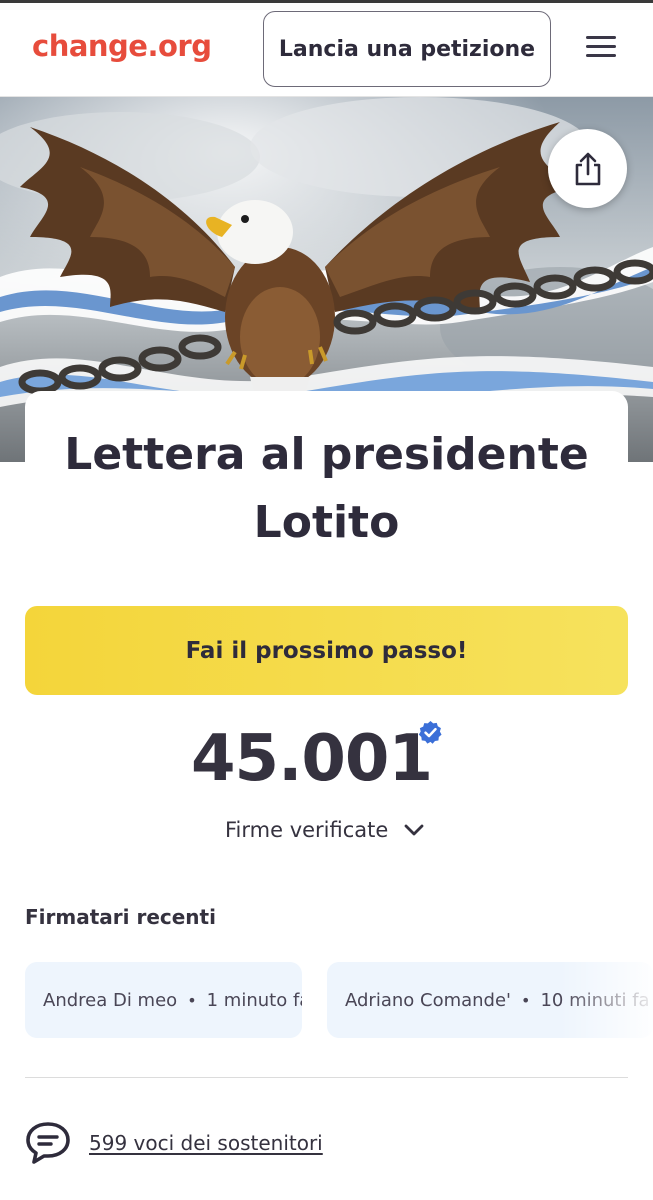  What do you see at coordinates (326, 1077) in the screenshot?
I see `section-divider` at bounding box center [326, 1077].